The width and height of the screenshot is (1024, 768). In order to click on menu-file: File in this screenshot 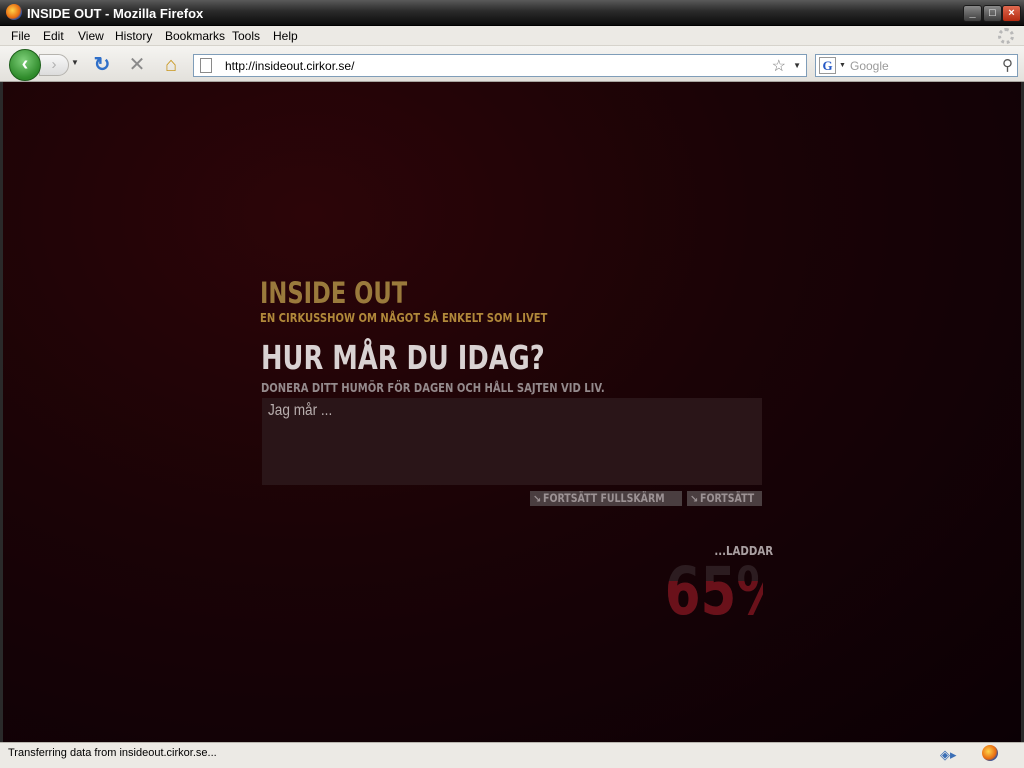, I will do `click(20, 36)`.